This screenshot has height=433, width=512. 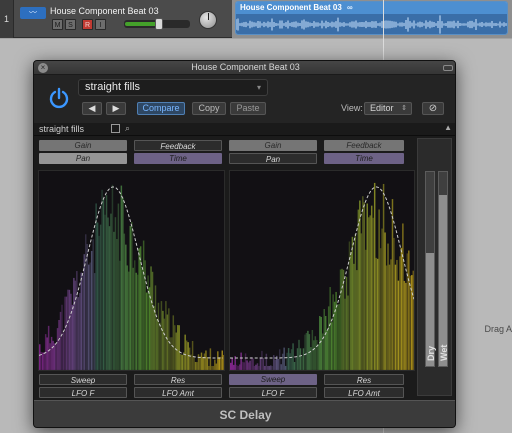 What do you see at coordinates (273, 379) in the screenshot?
I see `right-sweep-param: Sweep` at bounding box center [273, 379].